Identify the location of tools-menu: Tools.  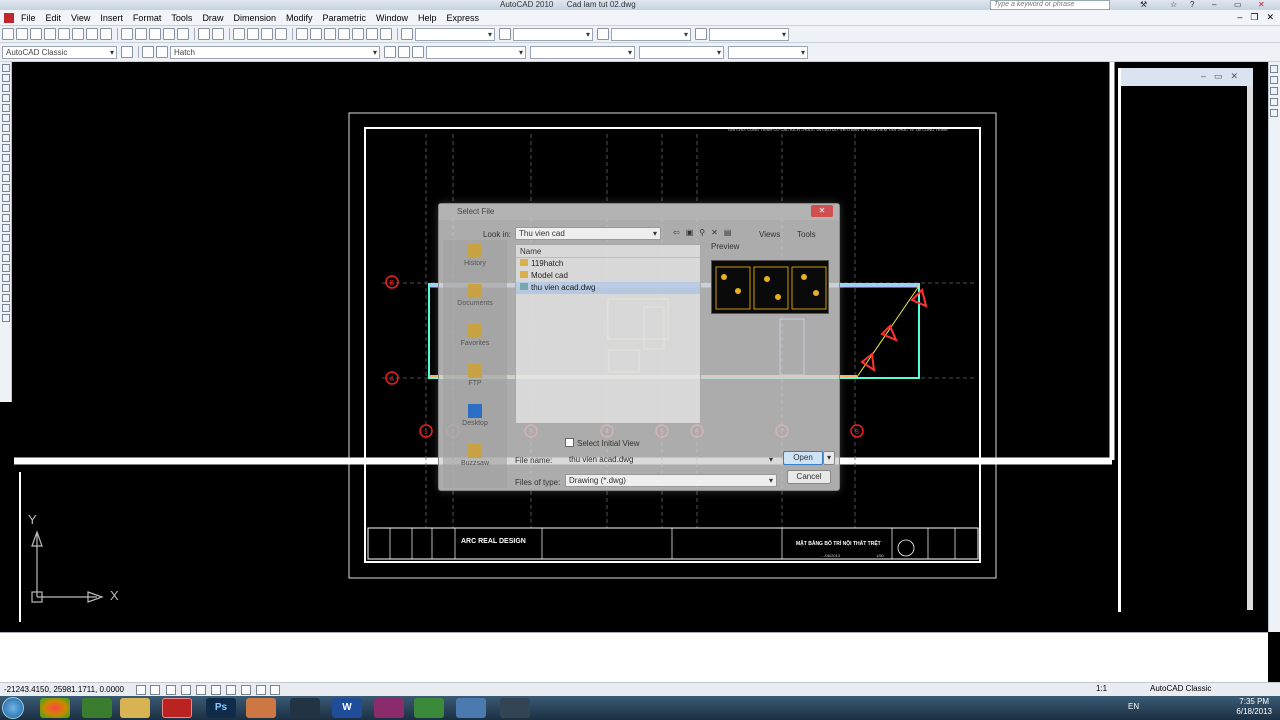
(806, 234).